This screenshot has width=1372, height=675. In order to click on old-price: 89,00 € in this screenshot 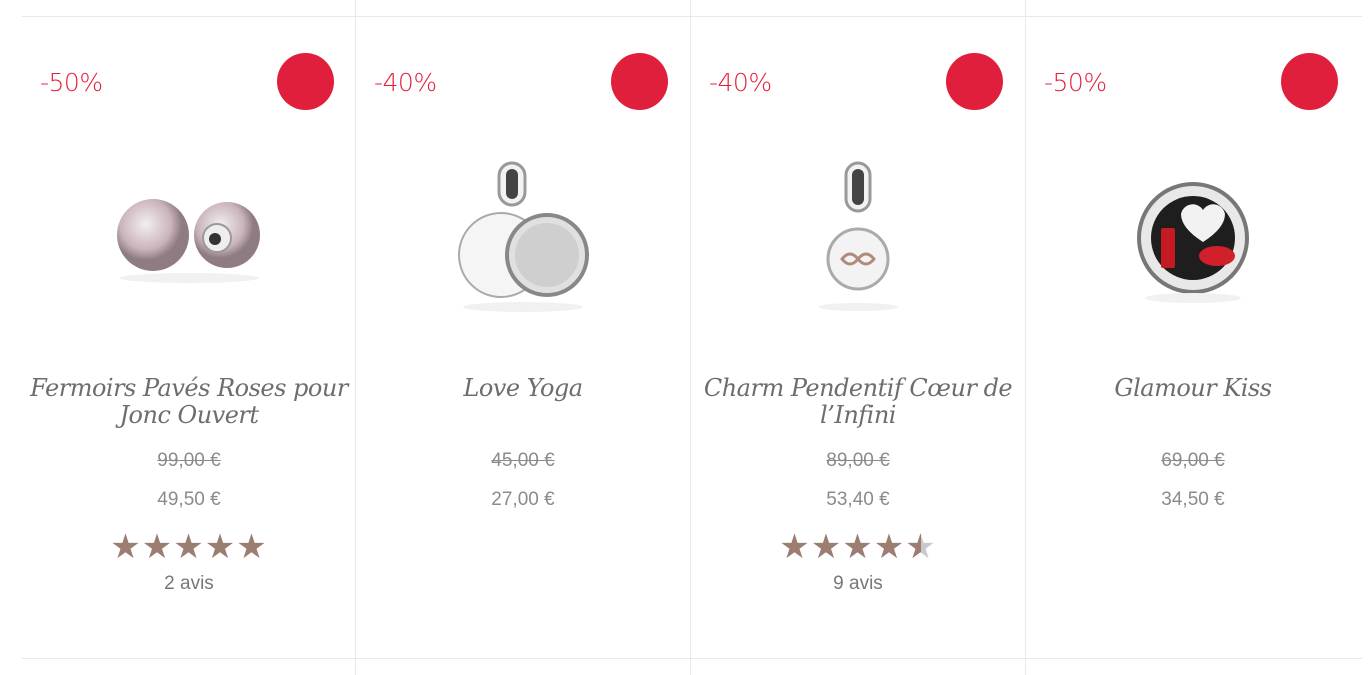, I will do `click(858, 460)`.